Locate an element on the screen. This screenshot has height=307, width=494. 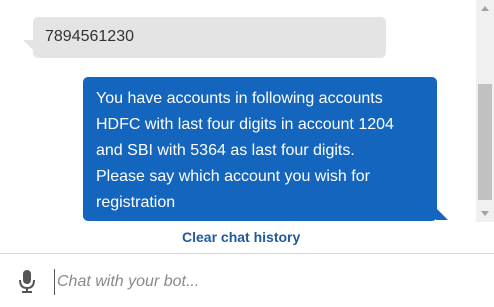
user-message-text: 7894561230 is located at coordinates (89, 36).